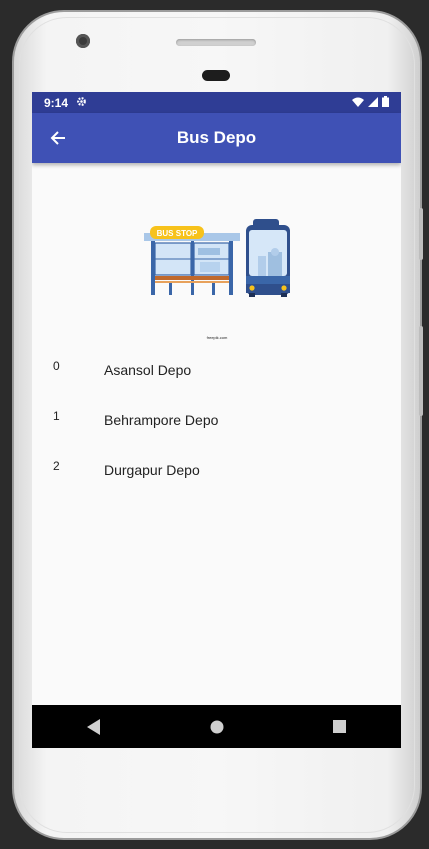 This screenshot has height=849, width=429. I want to click on volume-button, so click(421, 234).